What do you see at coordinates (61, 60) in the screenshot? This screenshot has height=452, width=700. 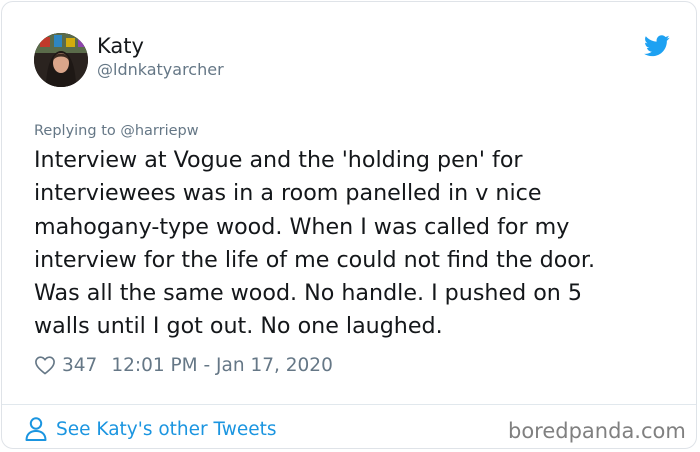 I see `avatar` at bounding box center [61, 60].